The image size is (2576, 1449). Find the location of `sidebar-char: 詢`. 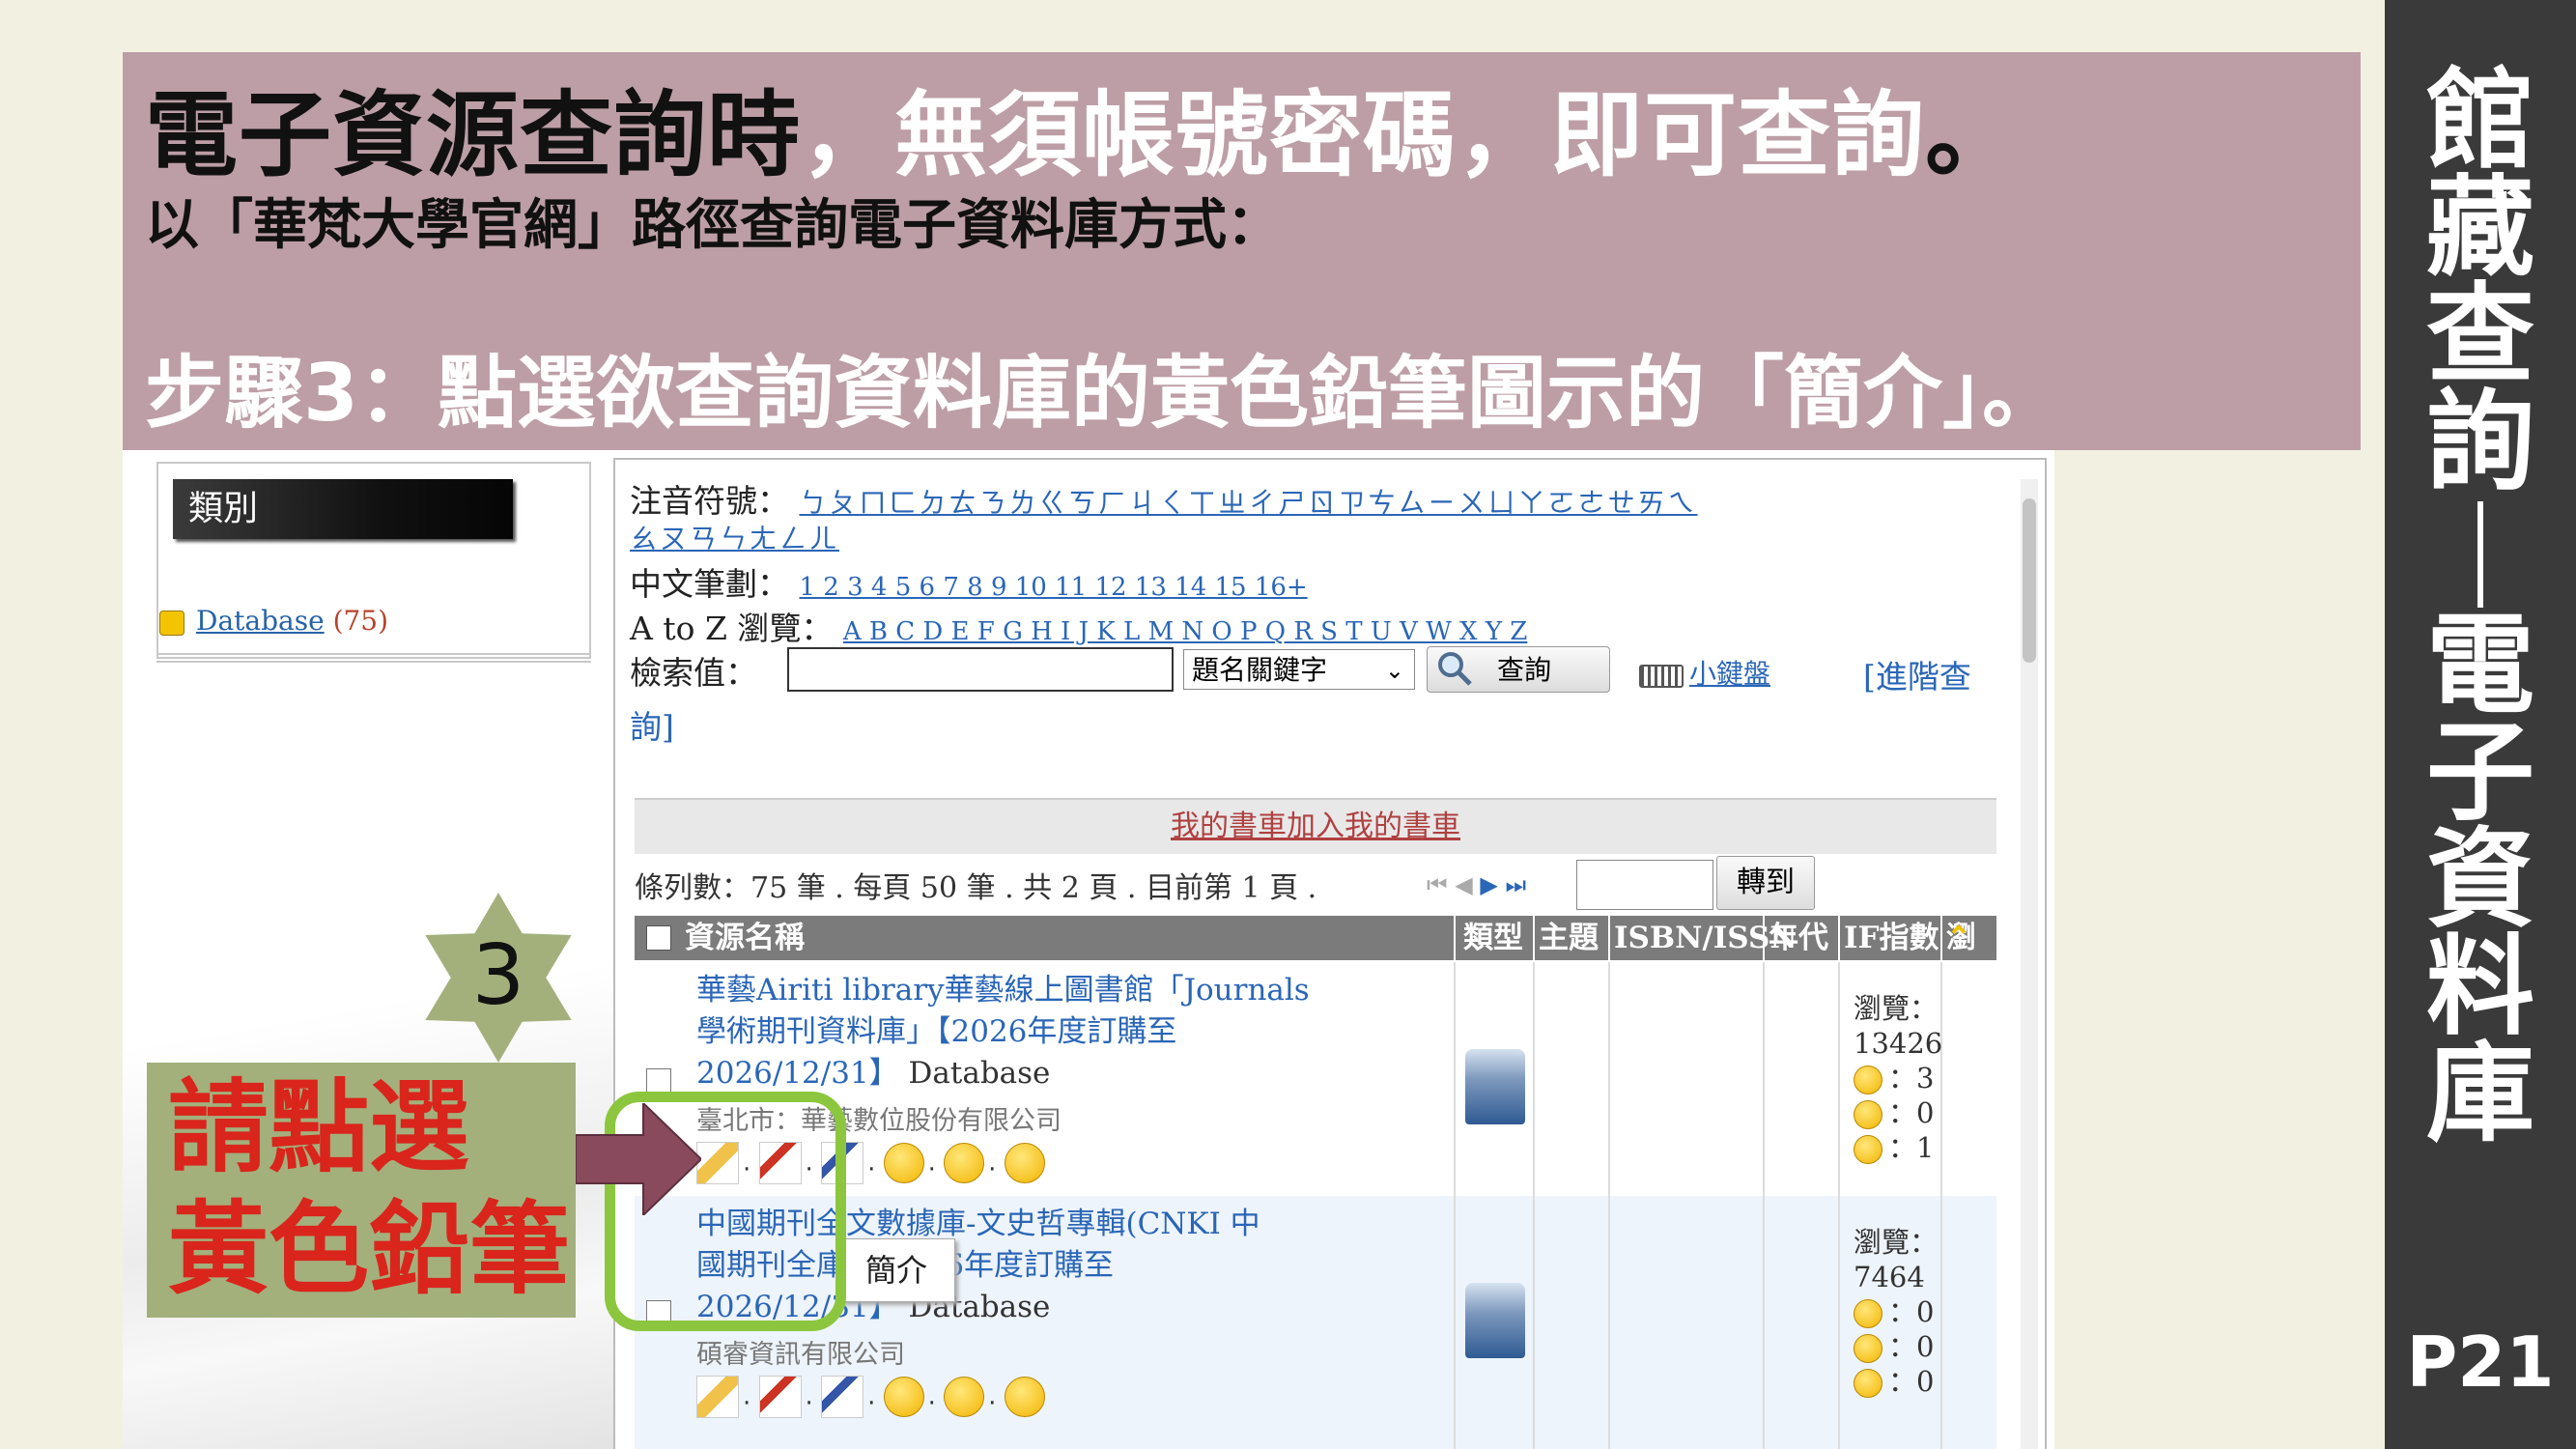

sidebar-char: 詢 is located at coordinates (2480, 442).